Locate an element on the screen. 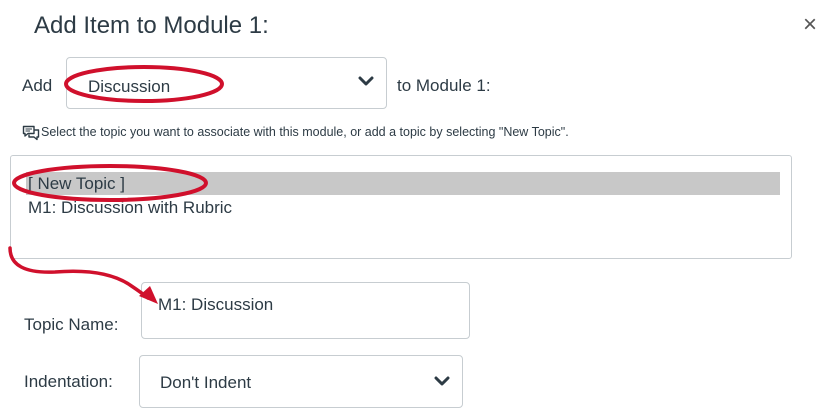 This screenshot has width=833, height=413. discussion-icon is located at coordinates (31, 133).